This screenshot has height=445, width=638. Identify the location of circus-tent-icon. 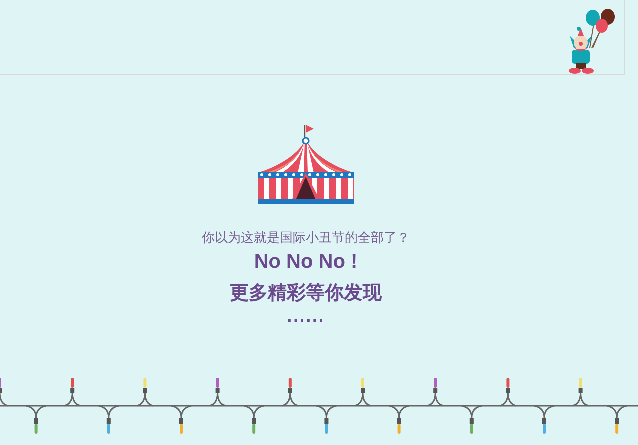
(306, 164).